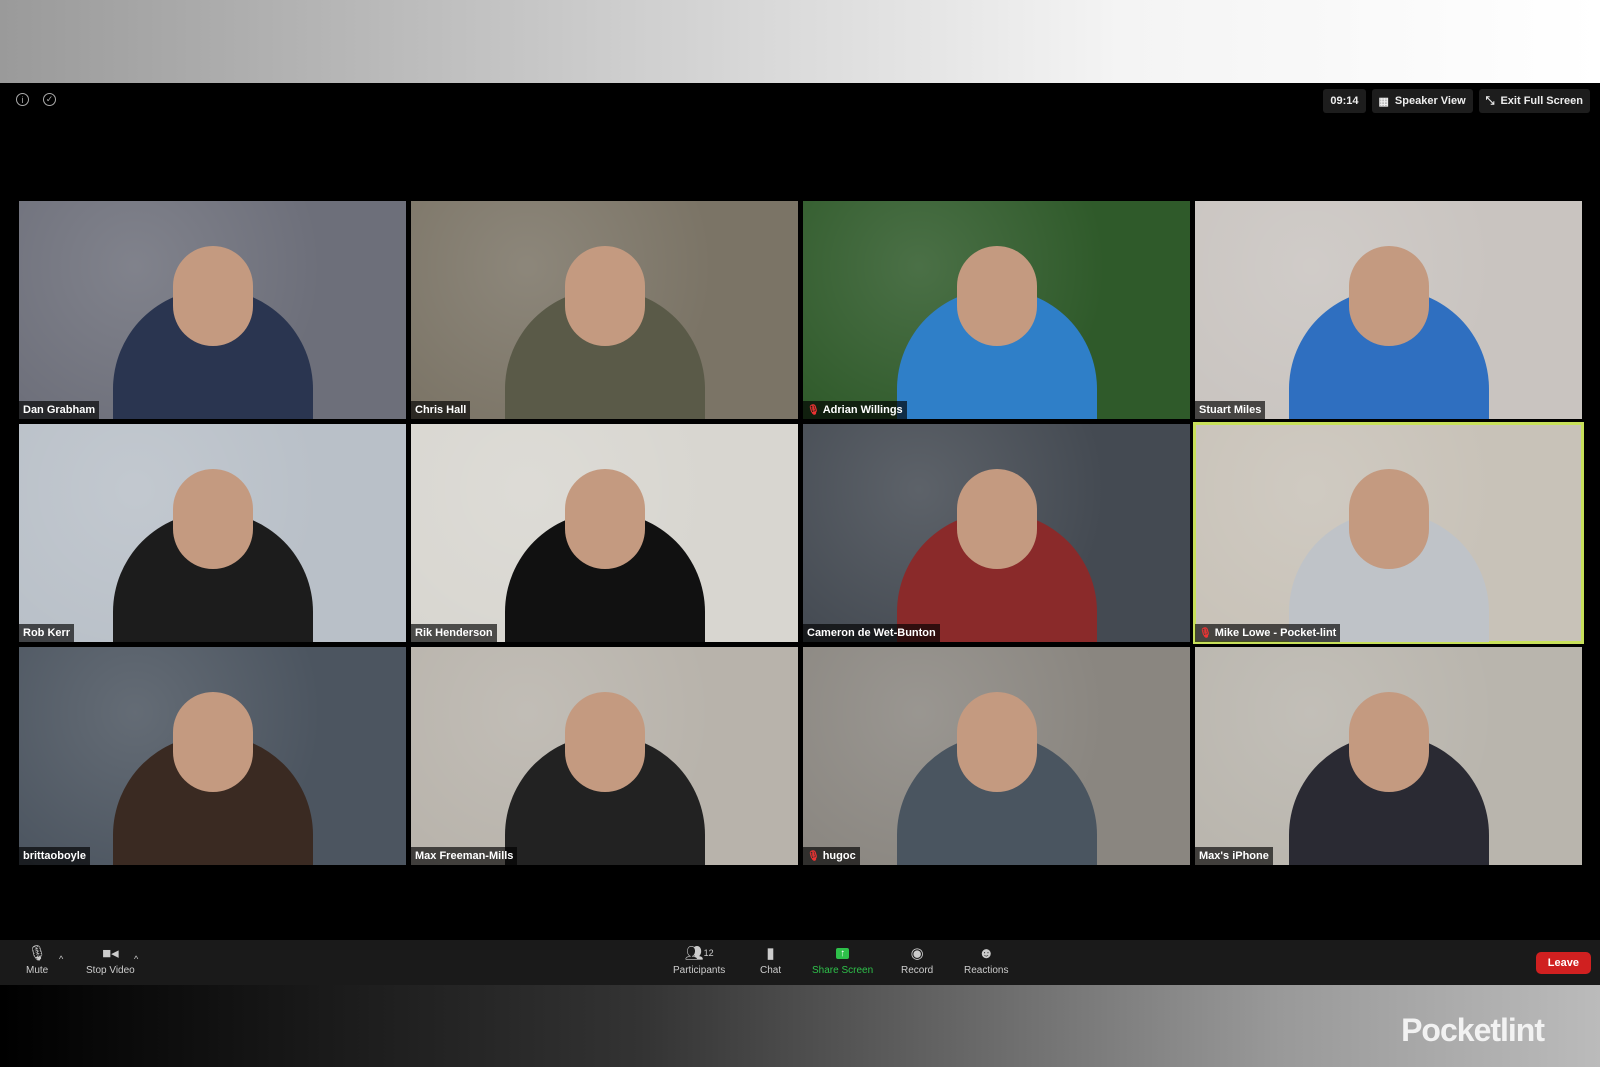  Describe the element at coordinates (1534, 101) in the screenshot. I see `exit-full-screen-button: ⤡ Exit Full Screen` at that location.